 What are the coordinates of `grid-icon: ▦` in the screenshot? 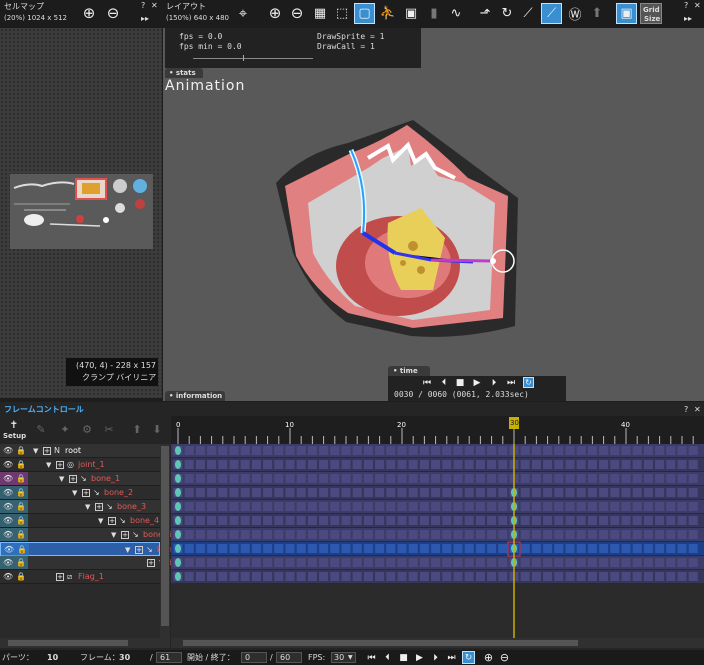 It's located at (320, 13).